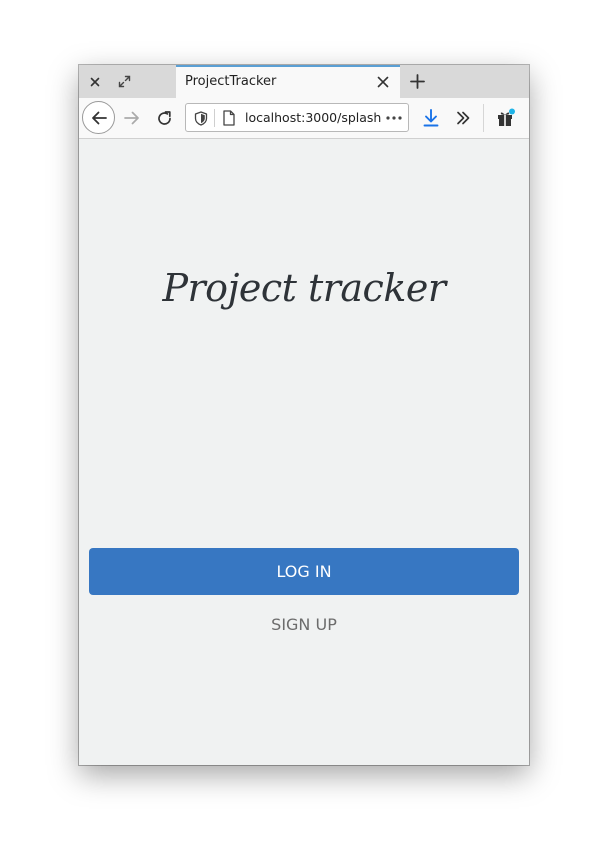 This screenshot has width=608, height=858. I want to click on arrow-left-icon, so click(99, 117).